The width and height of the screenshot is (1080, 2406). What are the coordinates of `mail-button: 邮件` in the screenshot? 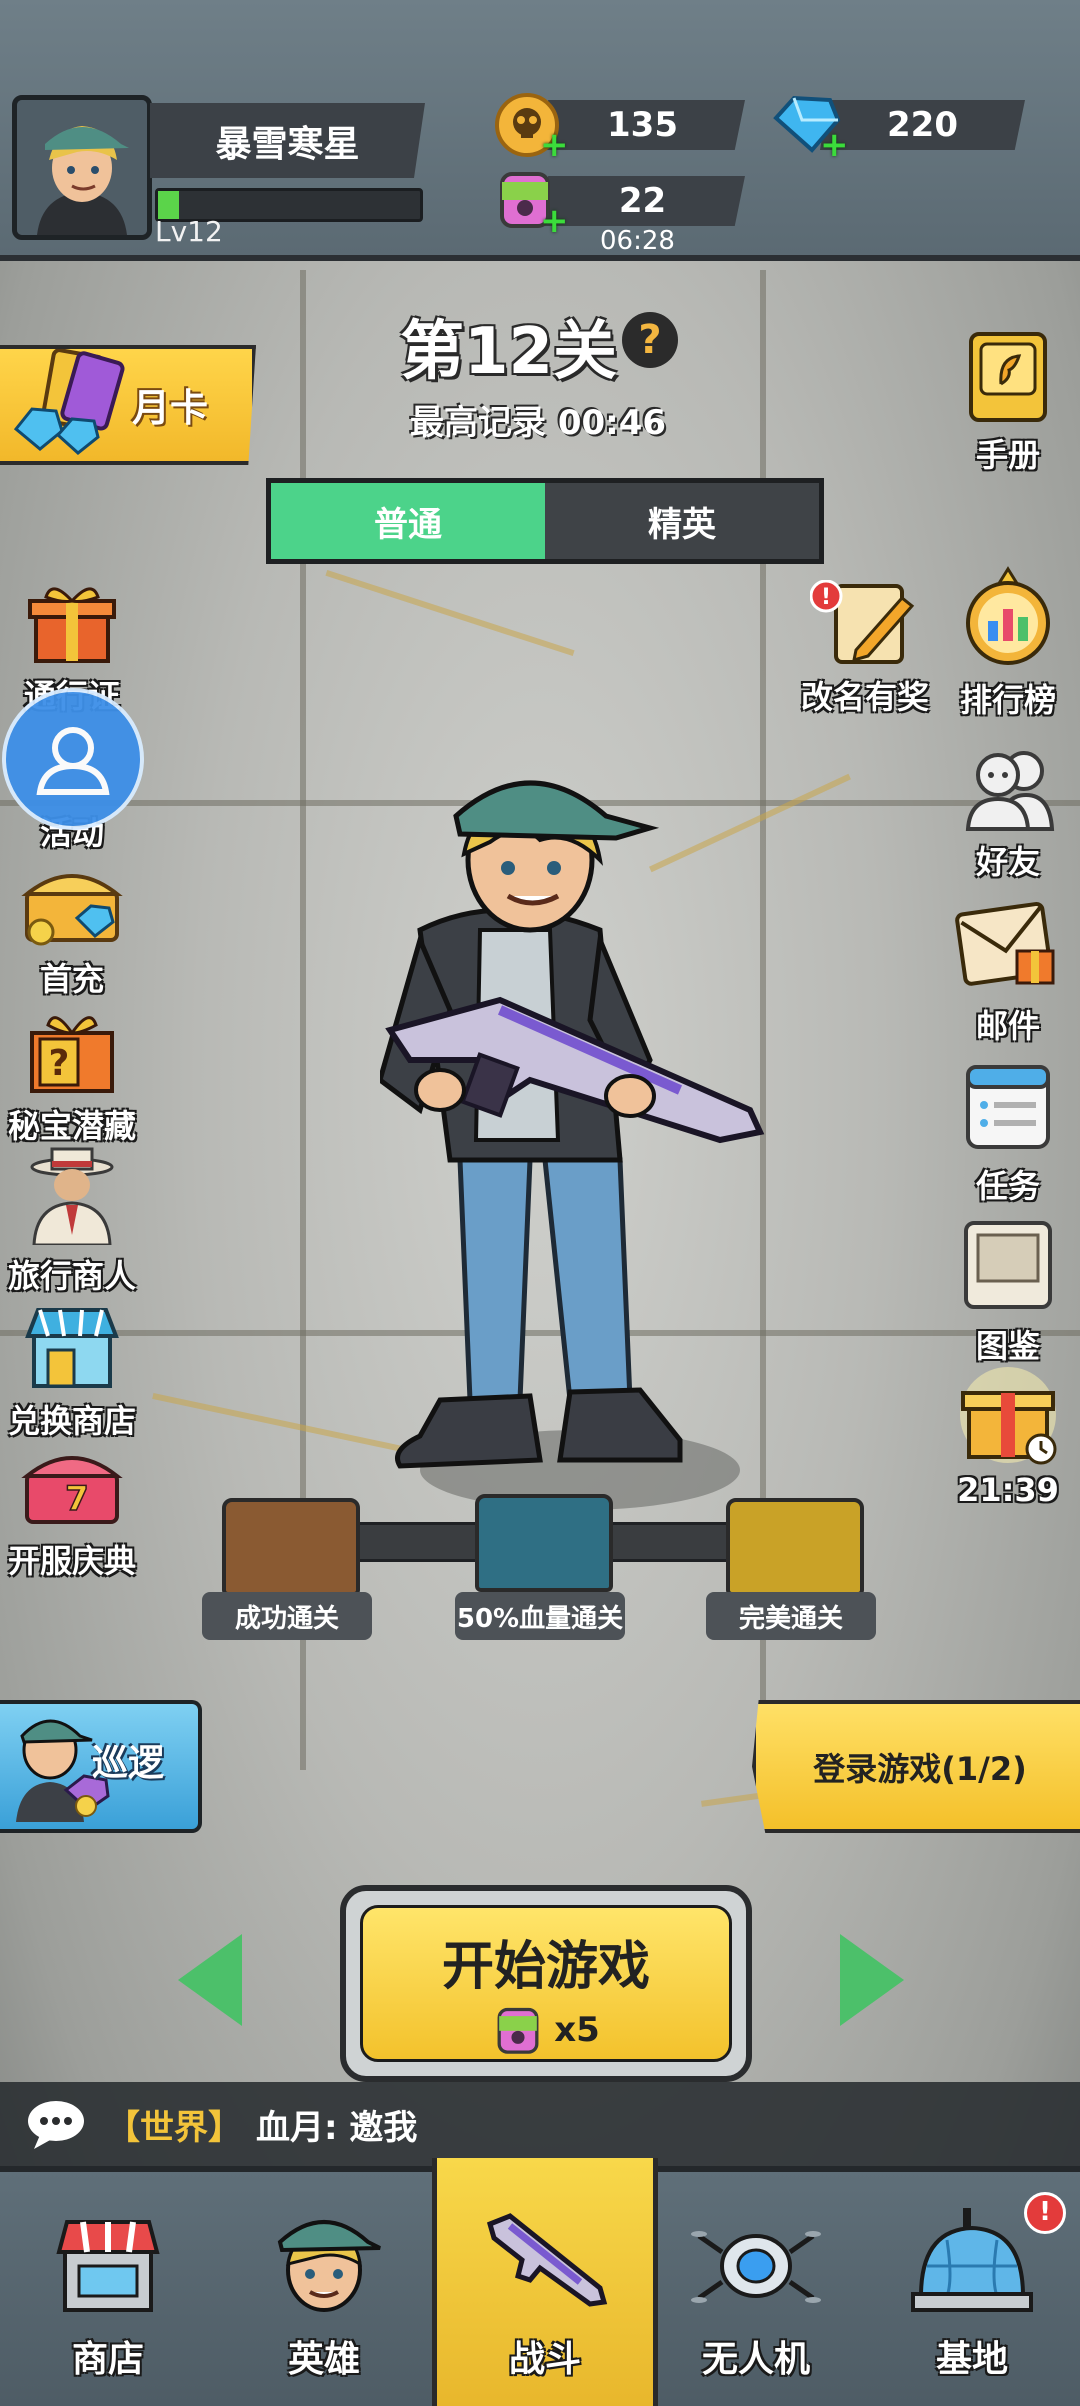 It's located at (1008, 971).